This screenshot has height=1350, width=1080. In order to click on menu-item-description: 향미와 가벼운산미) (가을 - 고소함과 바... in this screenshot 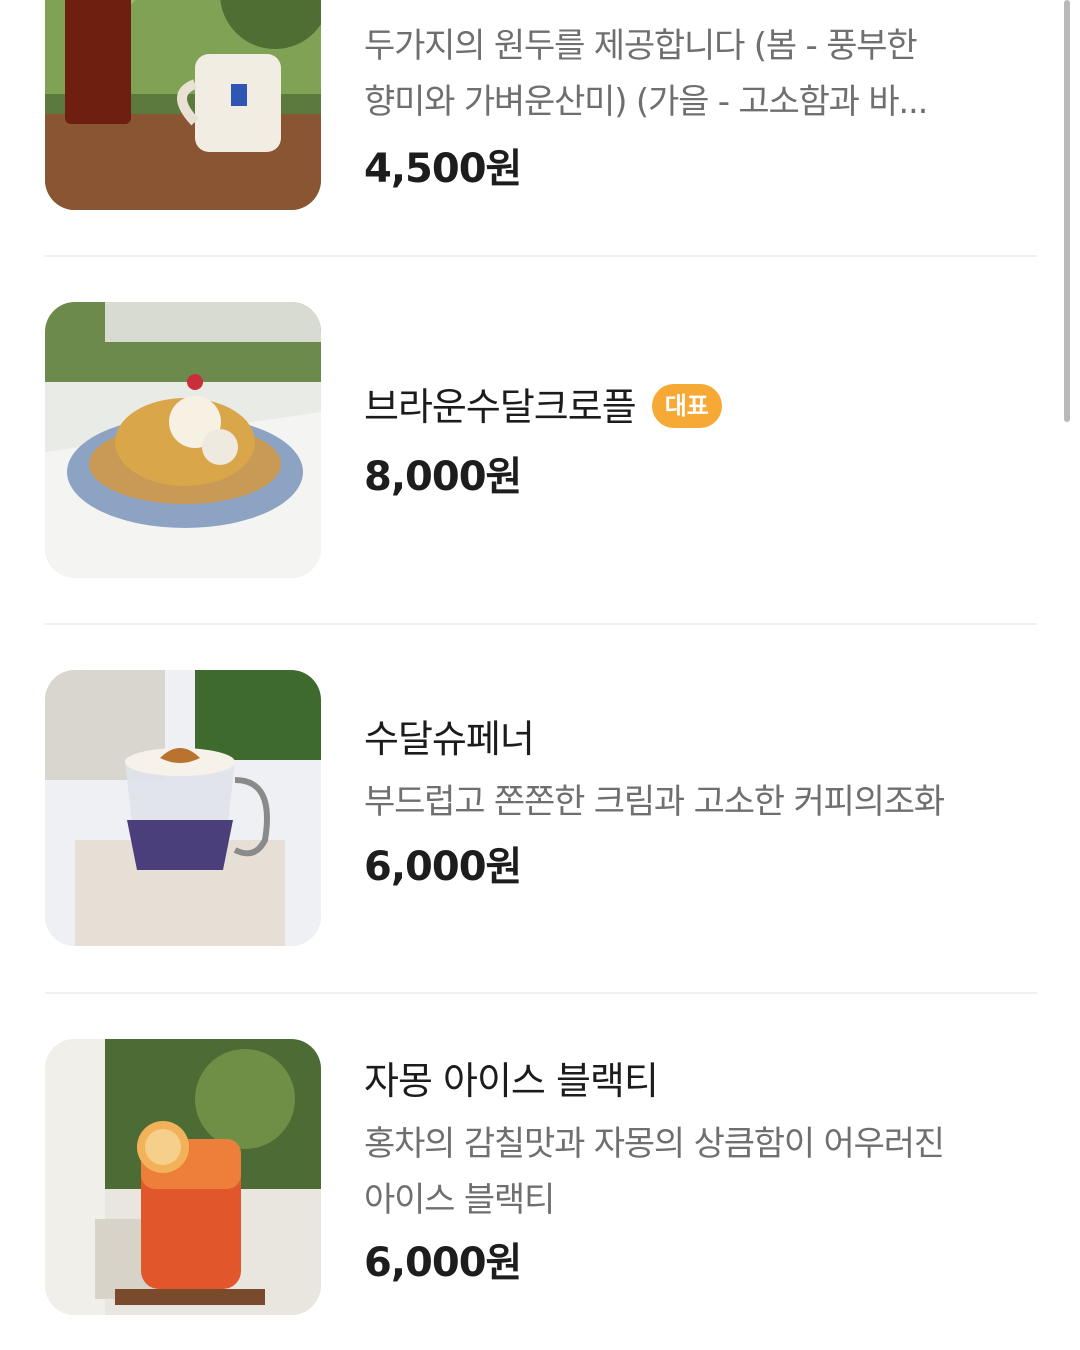, I will do `click(646, 102)`.